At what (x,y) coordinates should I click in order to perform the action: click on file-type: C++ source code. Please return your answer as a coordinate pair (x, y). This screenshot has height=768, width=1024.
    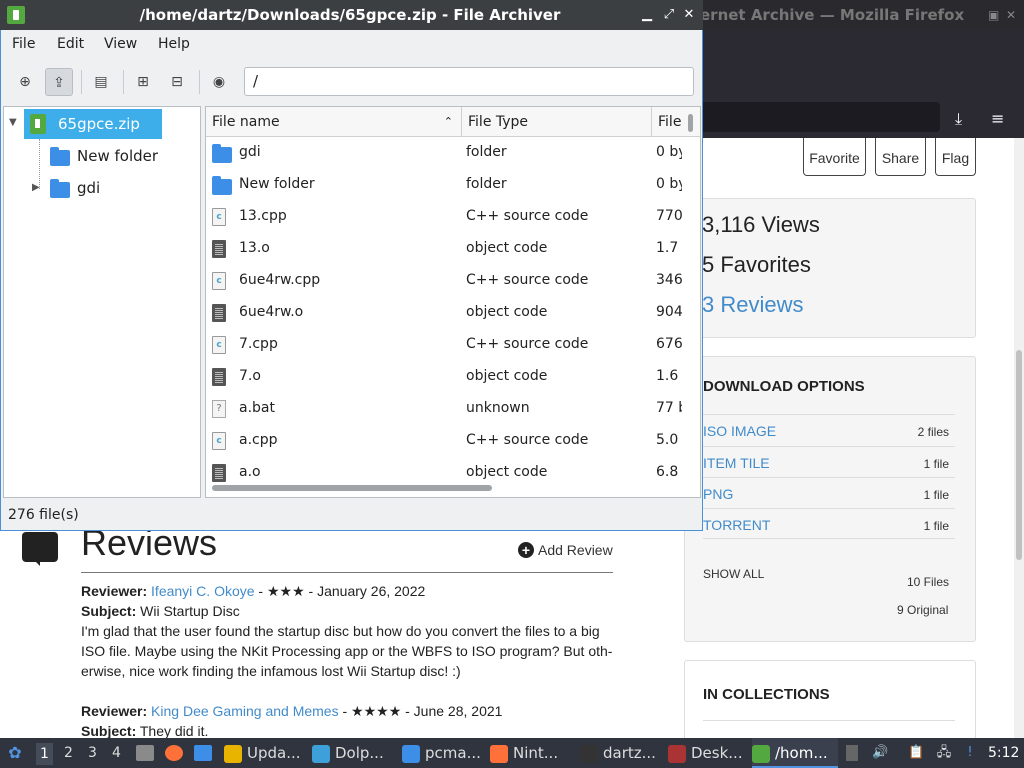
    Looking at the image, I should click on (527, 216).